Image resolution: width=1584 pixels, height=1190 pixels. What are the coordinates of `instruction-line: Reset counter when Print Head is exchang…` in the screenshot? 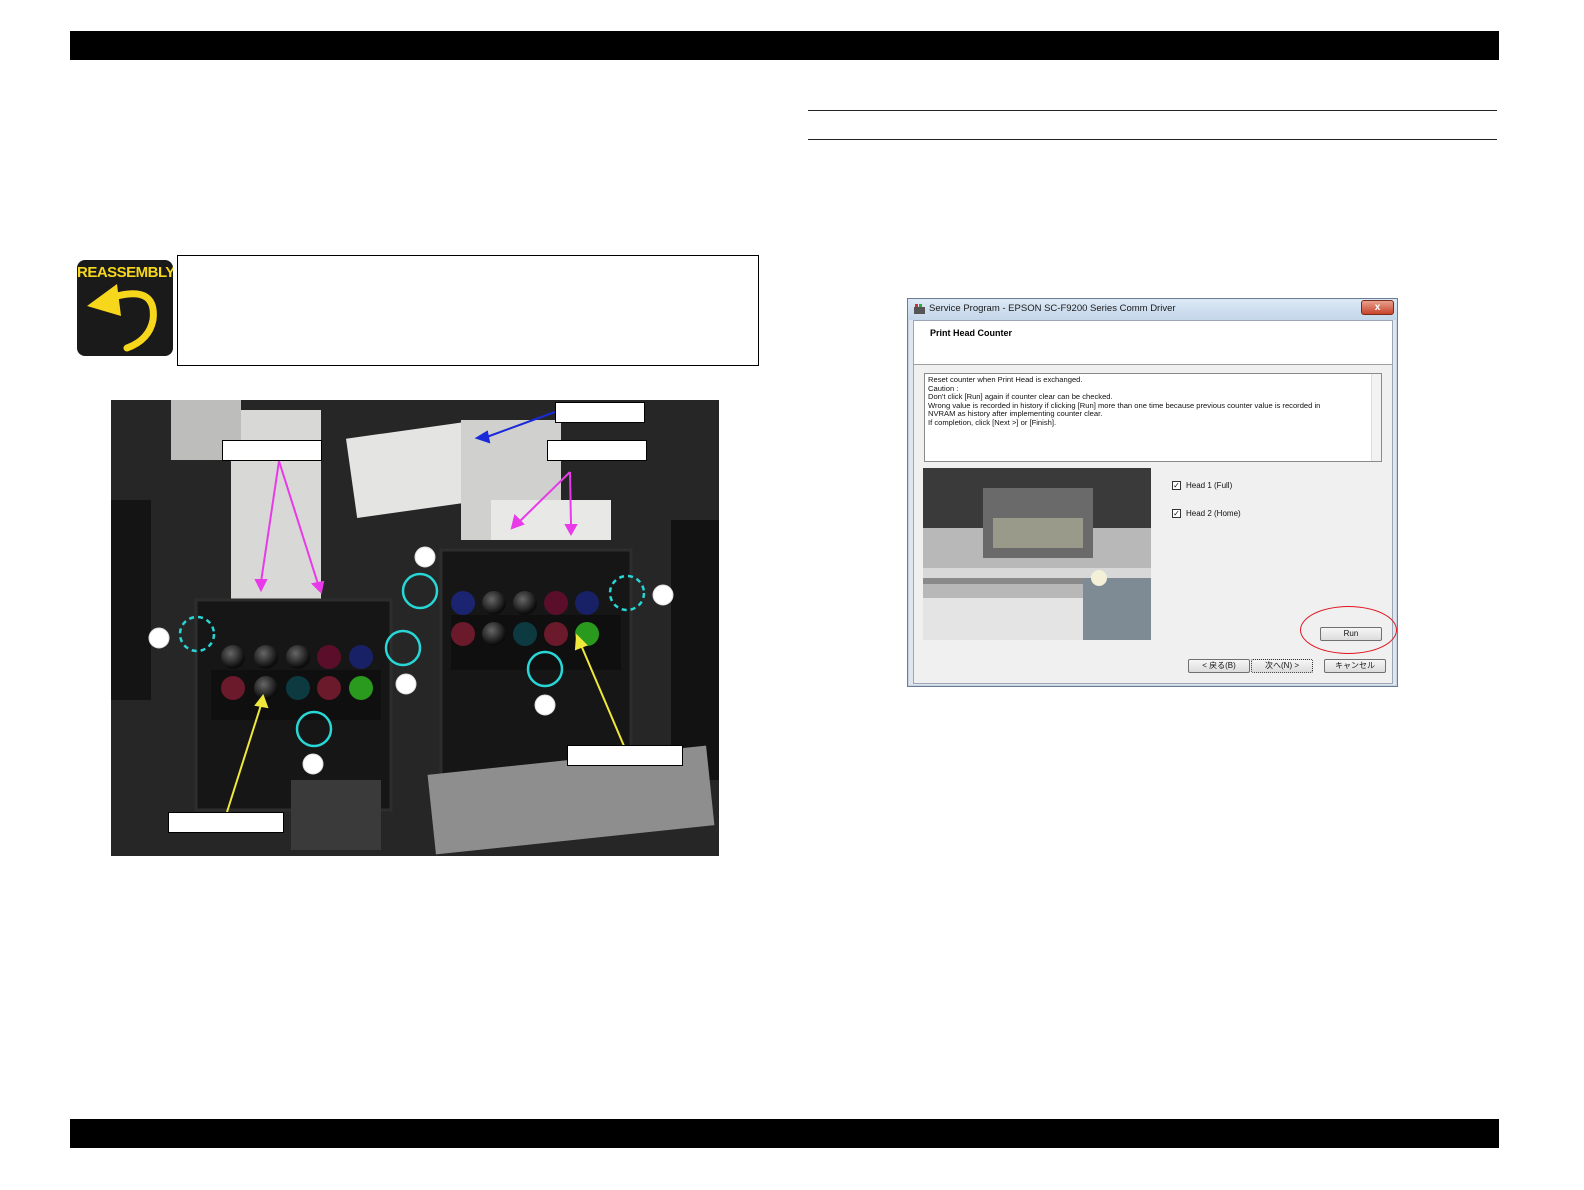 It's located at (1005, 379).